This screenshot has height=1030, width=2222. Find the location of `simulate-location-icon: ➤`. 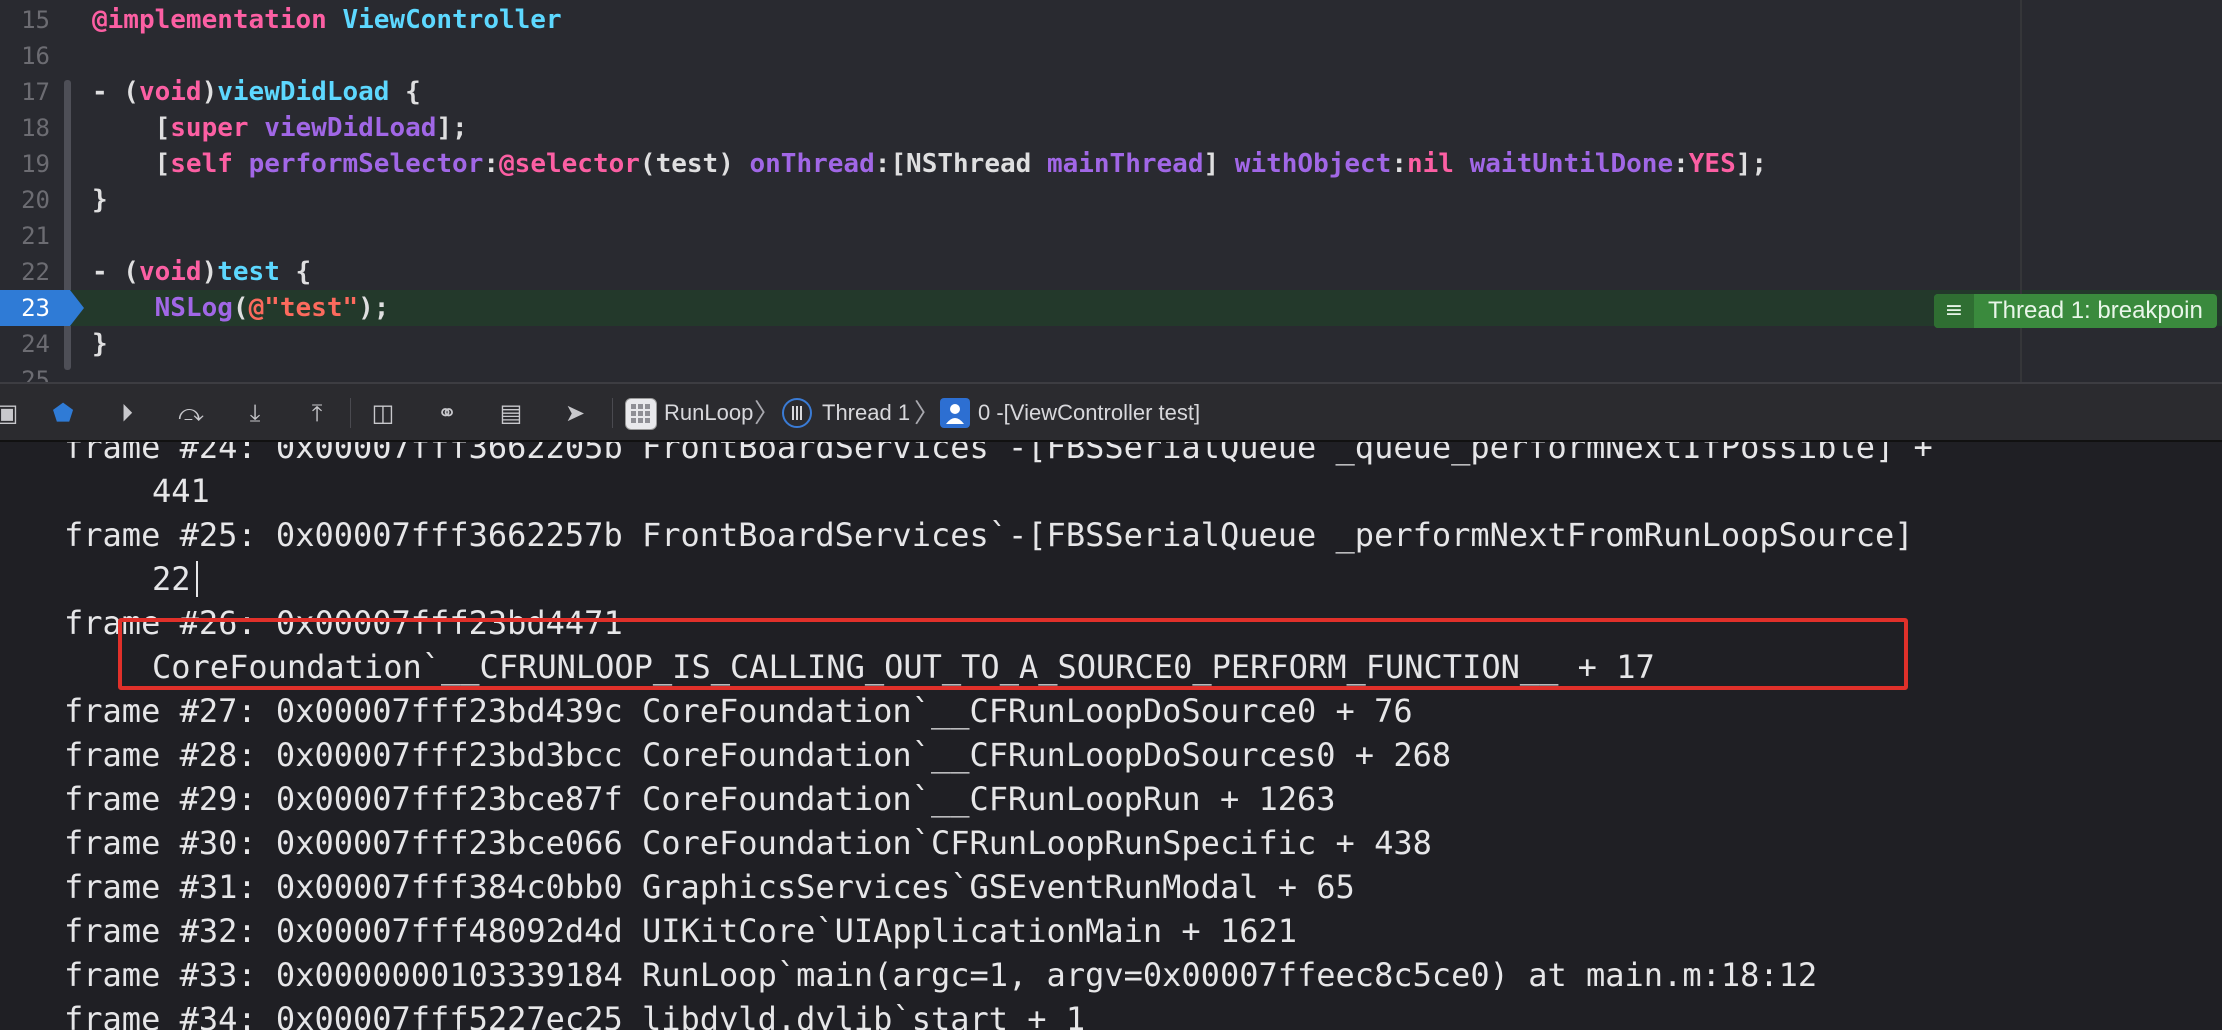

simulate-location-icon: ➤ is located at coordinates (575, 413).